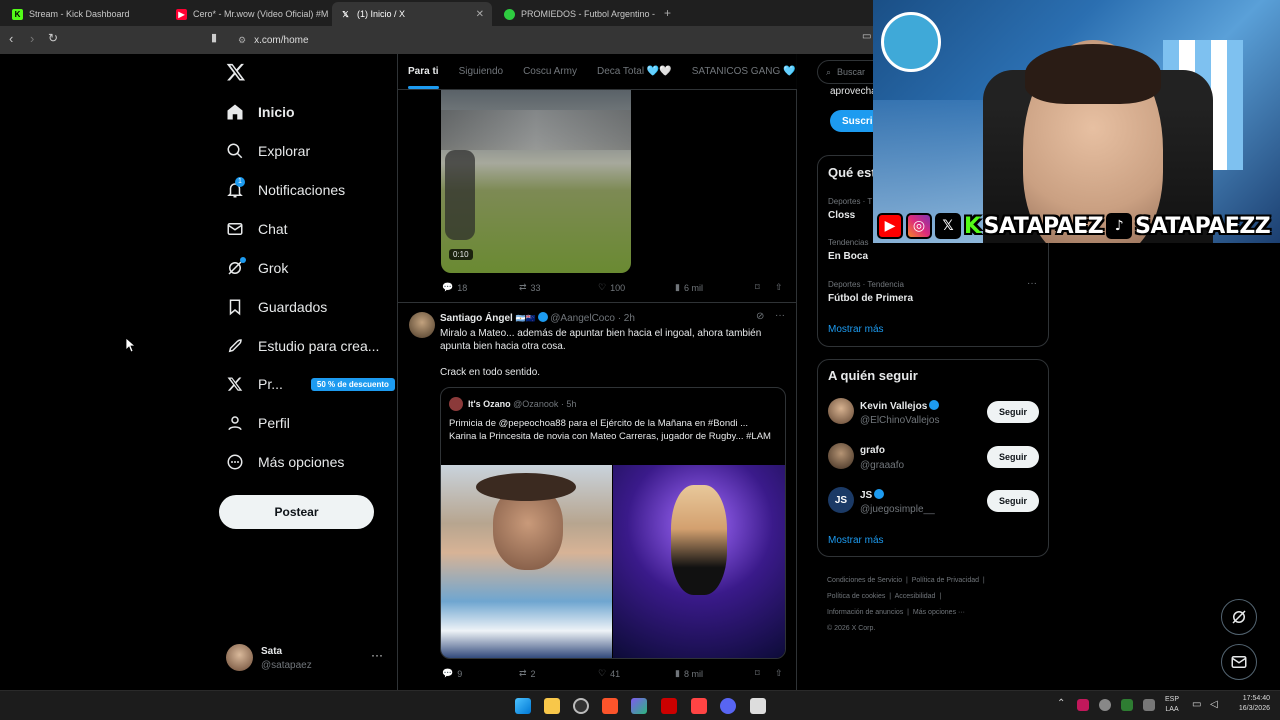 This screenshot has width=1280, height=720. What do you see at coordinates (872, 495) in the screenshot?
I see `follow-name: JS` at bounding box center [872, 495].